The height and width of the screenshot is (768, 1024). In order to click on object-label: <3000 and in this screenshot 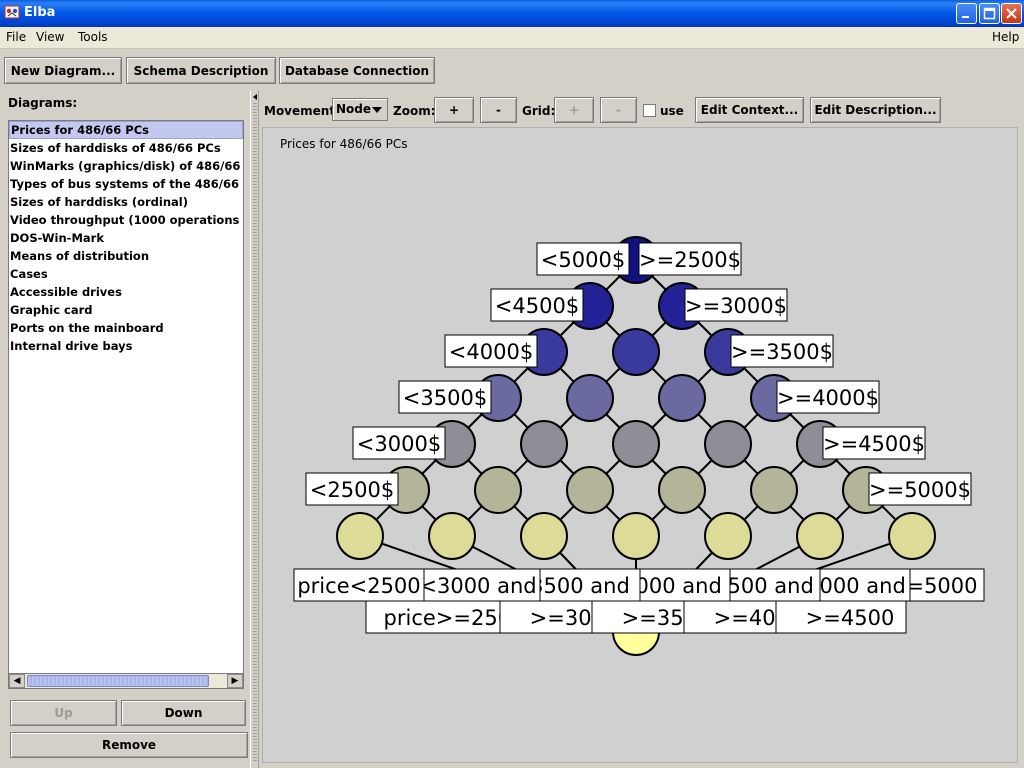, I will do `click(480, 585)`.